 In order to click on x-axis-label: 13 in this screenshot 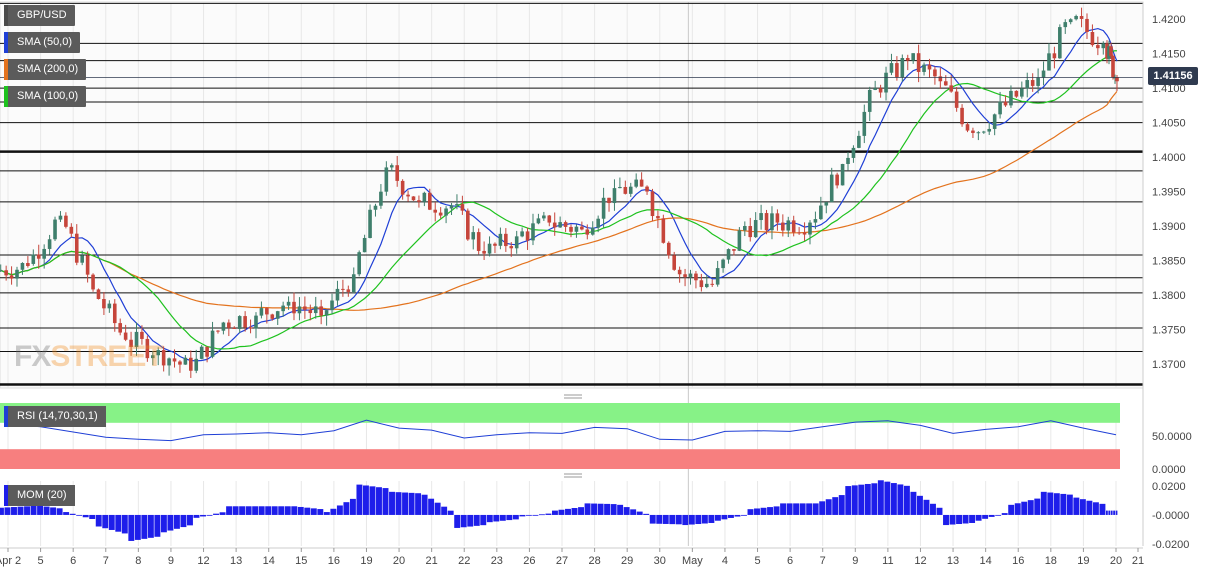, I will do `click(953, 561)`.